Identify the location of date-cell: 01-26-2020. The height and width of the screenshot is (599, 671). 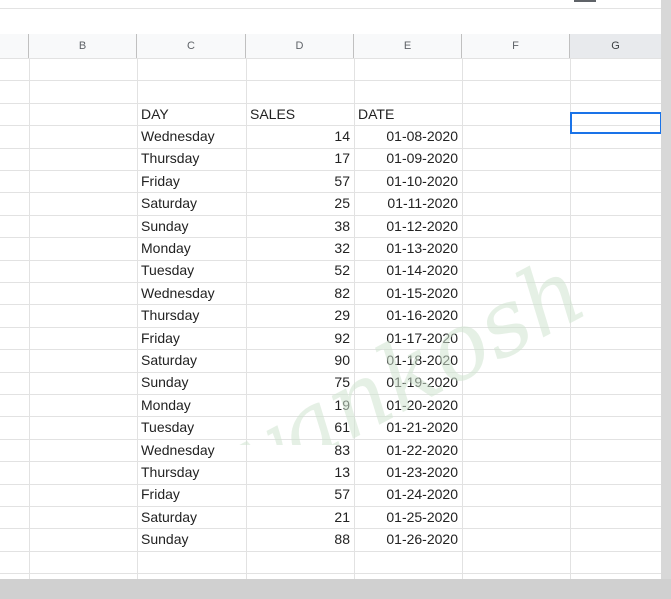
(408, 539).